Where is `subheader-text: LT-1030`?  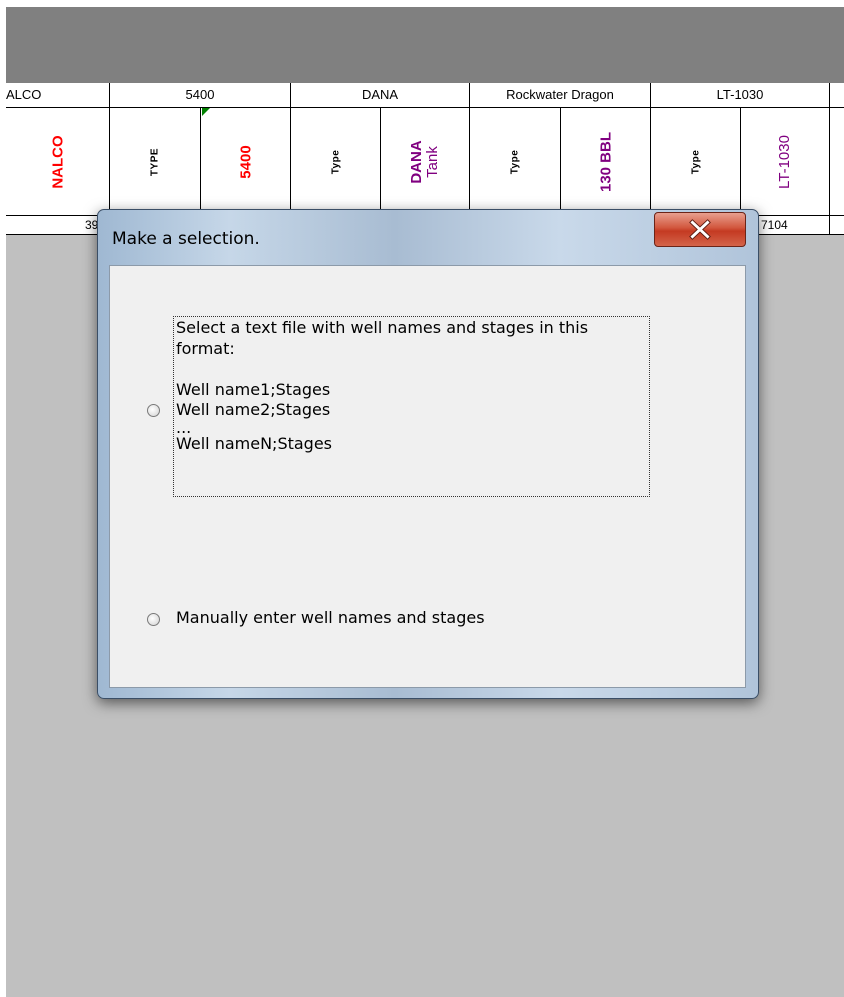
subheader-text: LT-1030 is located at coordinates (784, 161).